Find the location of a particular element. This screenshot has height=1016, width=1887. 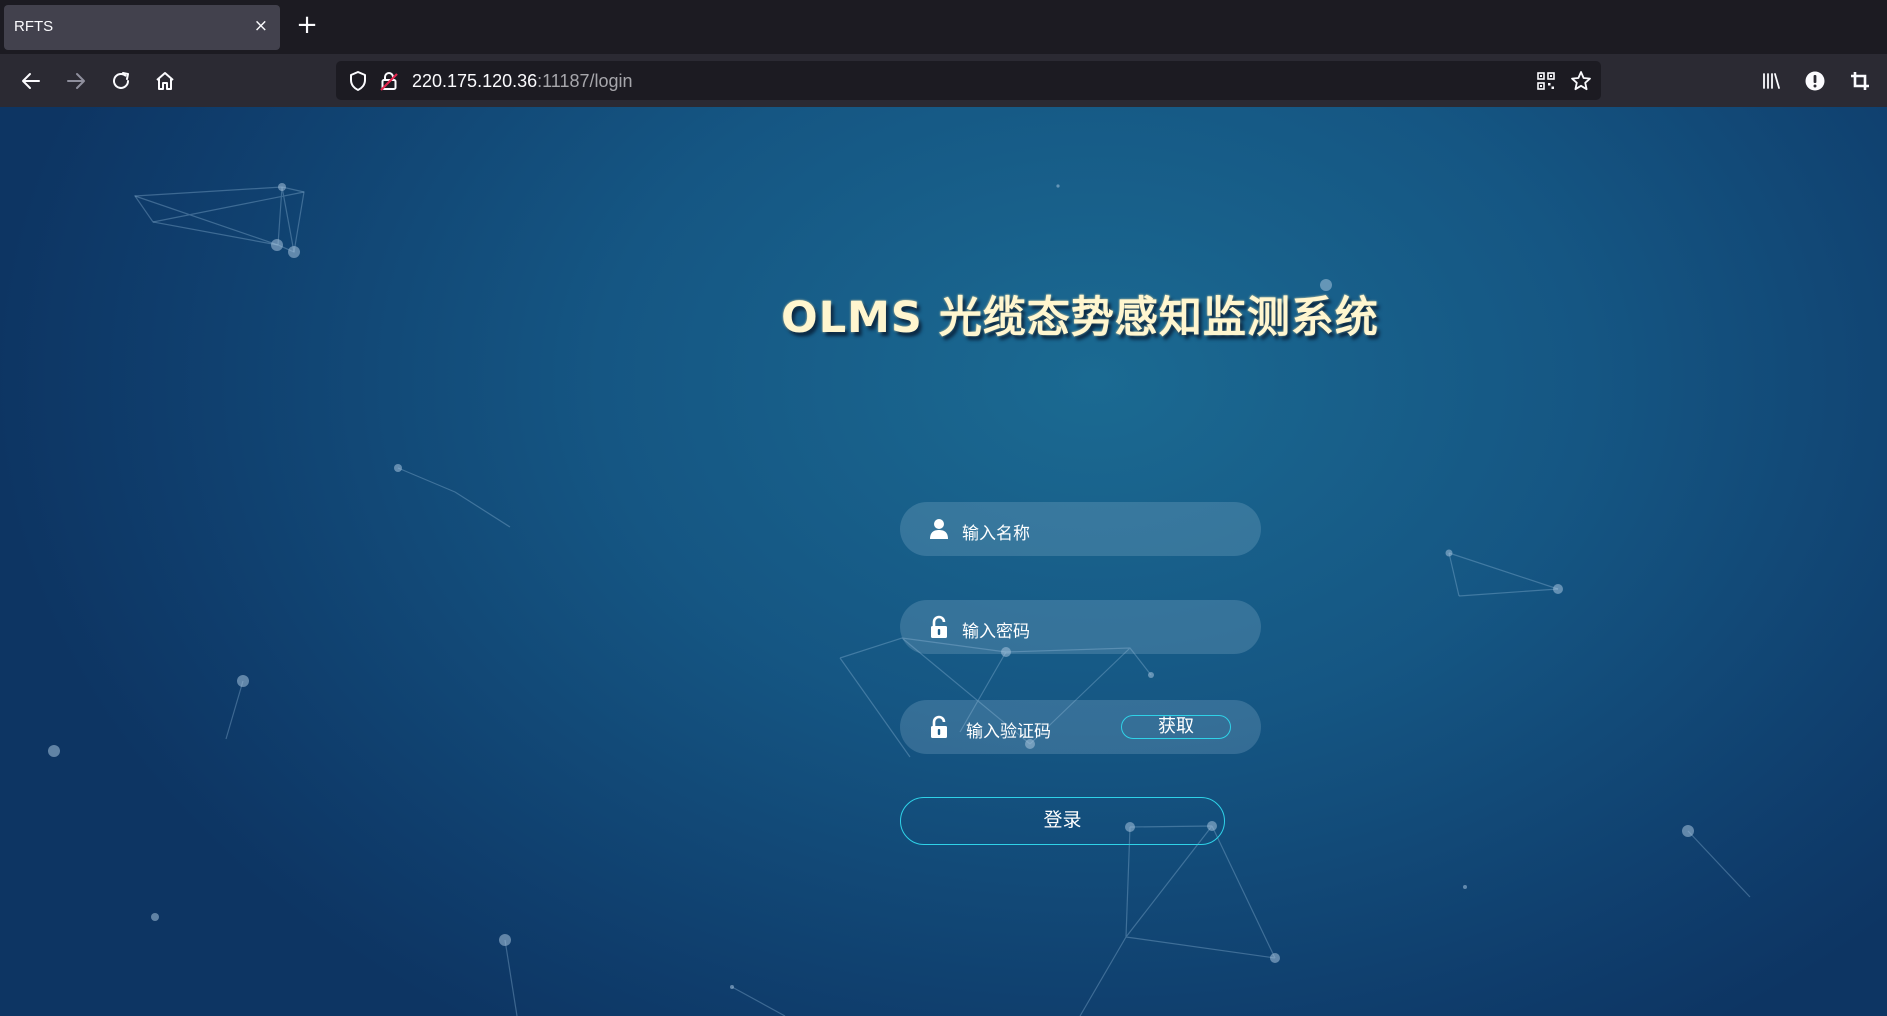

back-button is located at coordinates (31, 81).